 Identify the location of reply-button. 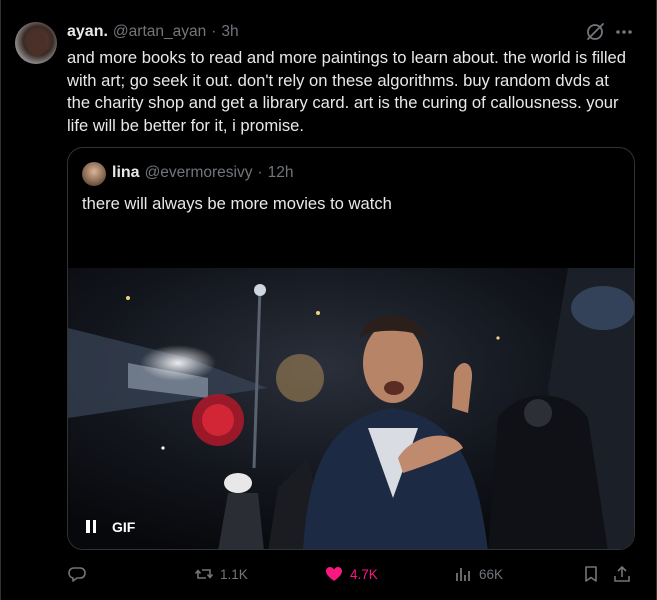
(80, 574).